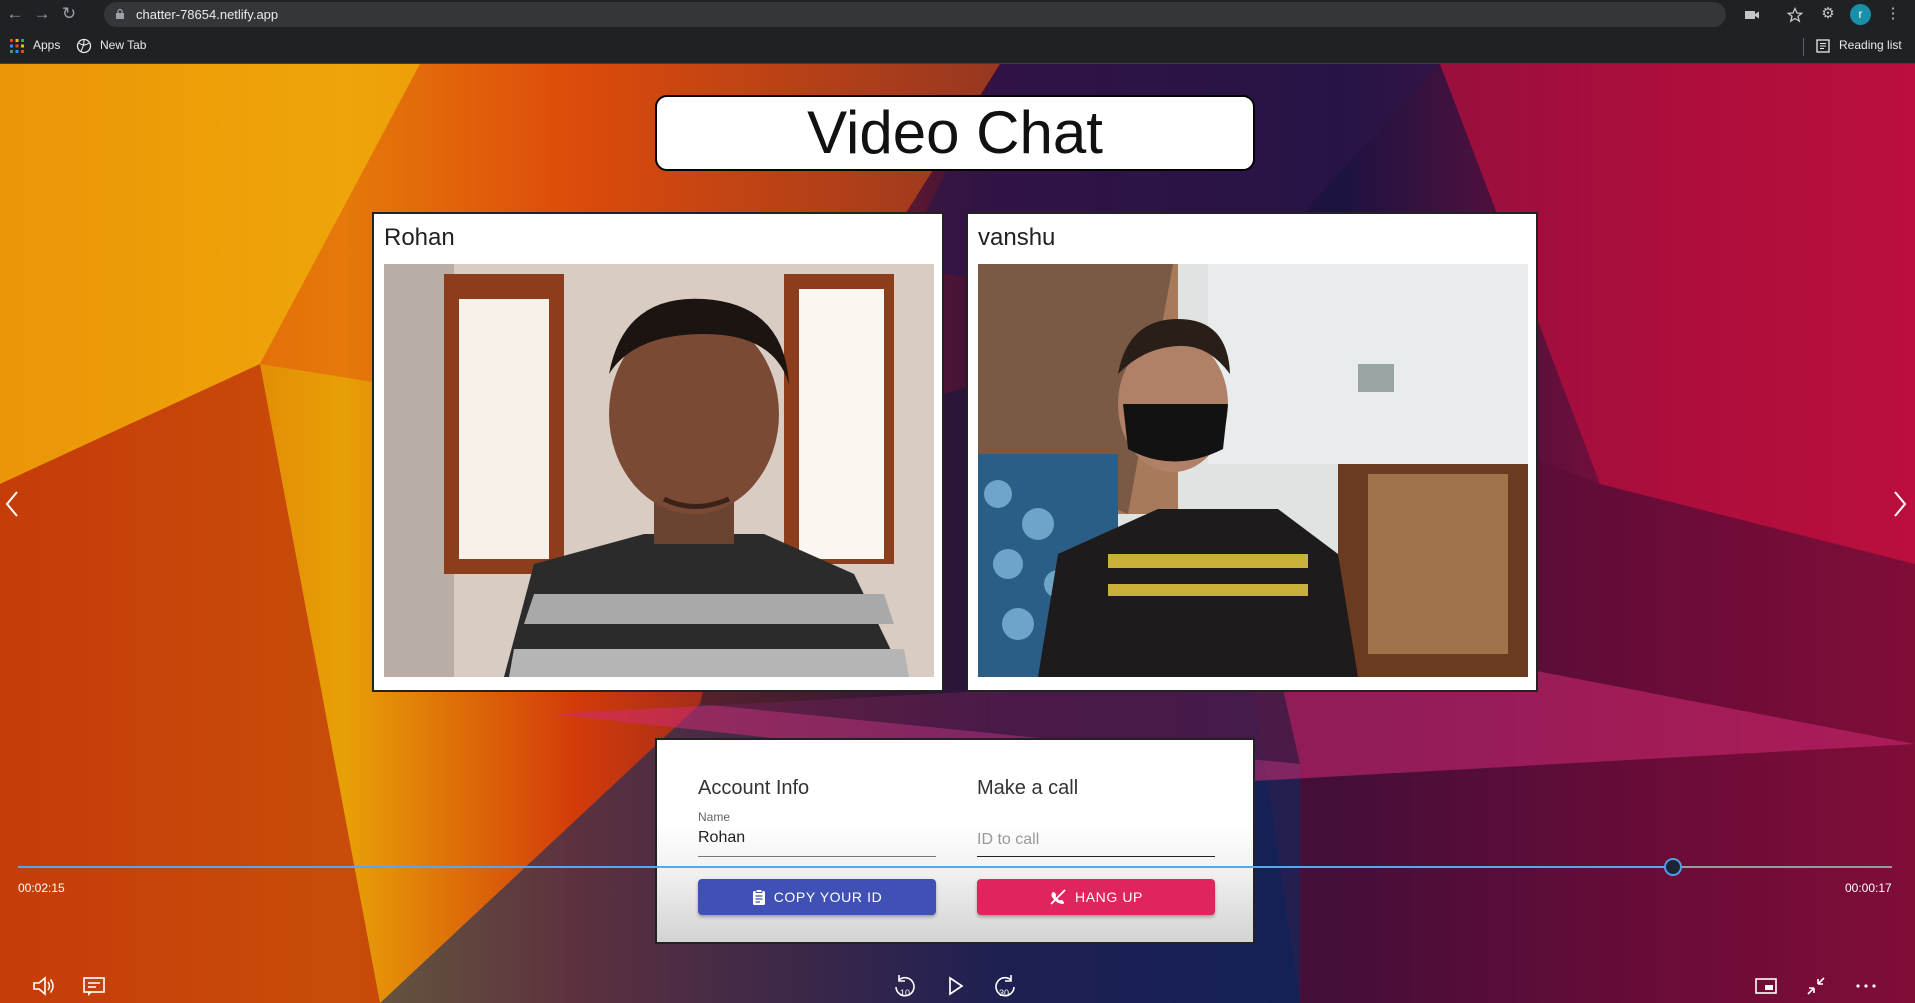 Image resolution: width=1915 pixels, height=1003 pixels. What do you see at coordinates (1803, 47) in the screenshot?
I see `bookmarks-divider` at bounding box center [1803, 47].